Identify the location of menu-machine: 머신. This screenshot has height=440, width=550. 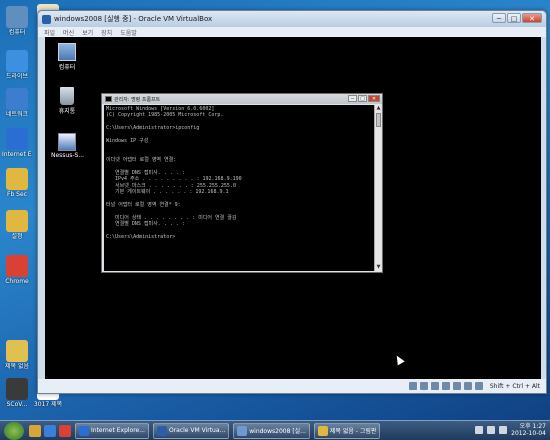
(68, 32).